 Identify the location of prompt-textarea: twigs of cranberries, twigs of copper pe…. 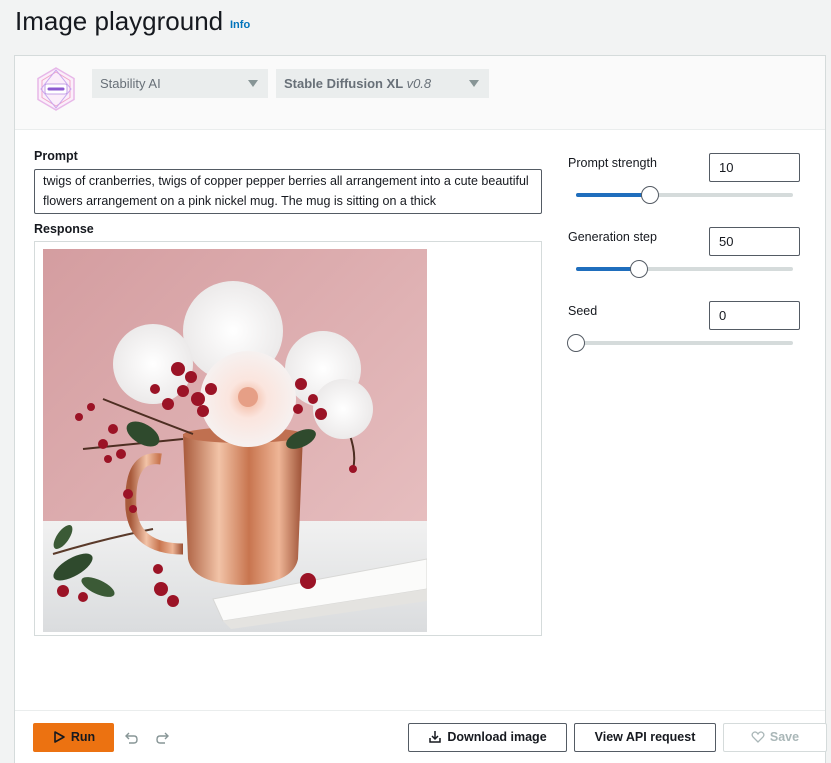
(288, 191).